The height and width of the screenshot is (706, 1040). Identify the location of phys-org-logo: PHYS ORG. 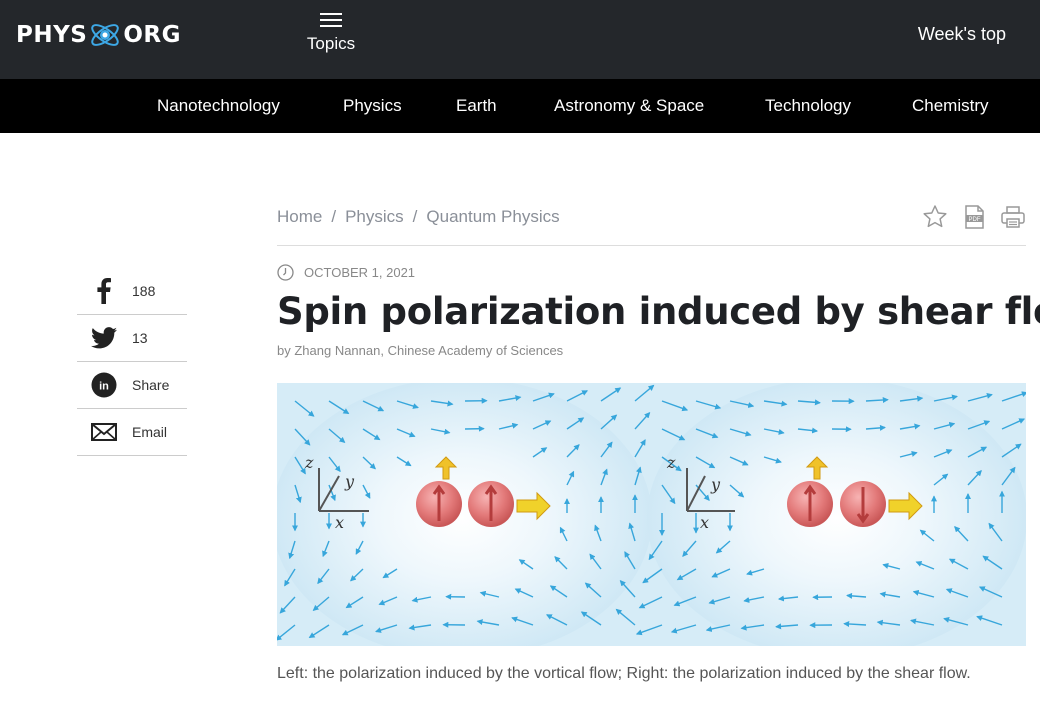
(98, 35).